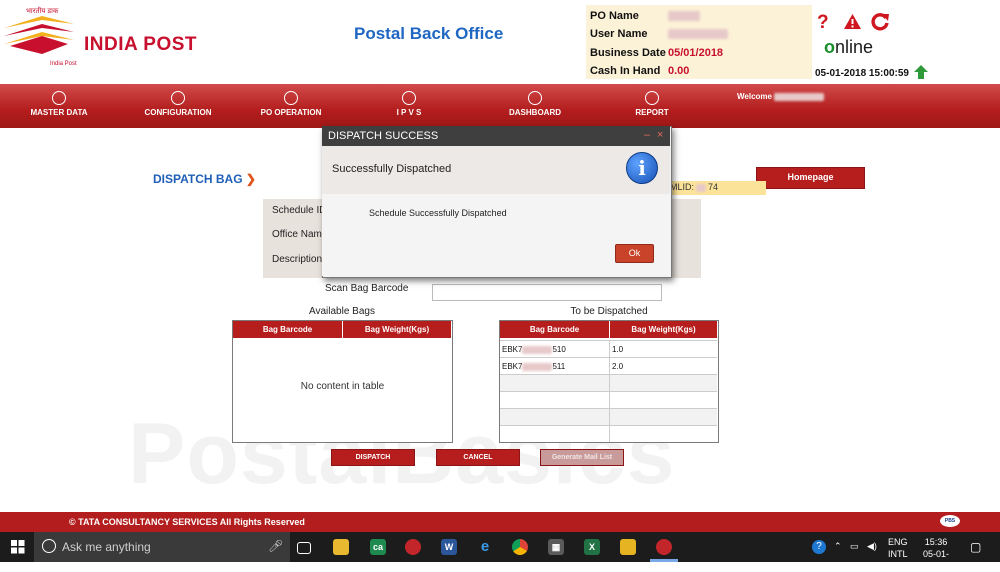  I want to click on india-post-logo-icon, so click(39, 35).